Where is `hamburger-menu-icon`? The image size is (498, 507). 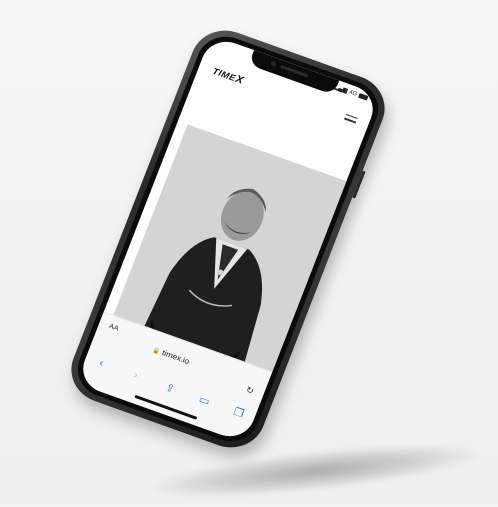 hamburger-menu-icon is located at coordinates (350, 119).